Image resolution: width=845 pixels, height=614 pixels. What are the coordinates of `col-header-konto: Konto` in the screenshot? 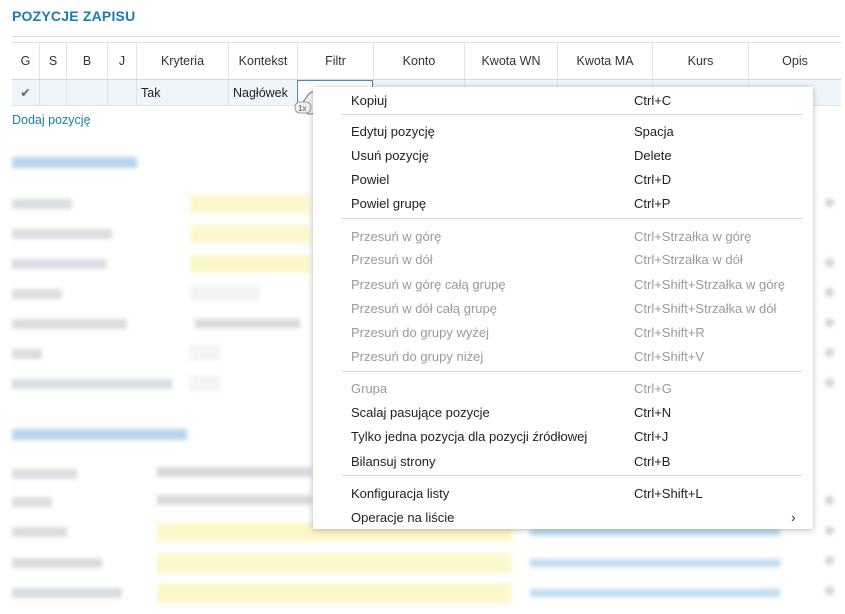 It's located at (418, 61).